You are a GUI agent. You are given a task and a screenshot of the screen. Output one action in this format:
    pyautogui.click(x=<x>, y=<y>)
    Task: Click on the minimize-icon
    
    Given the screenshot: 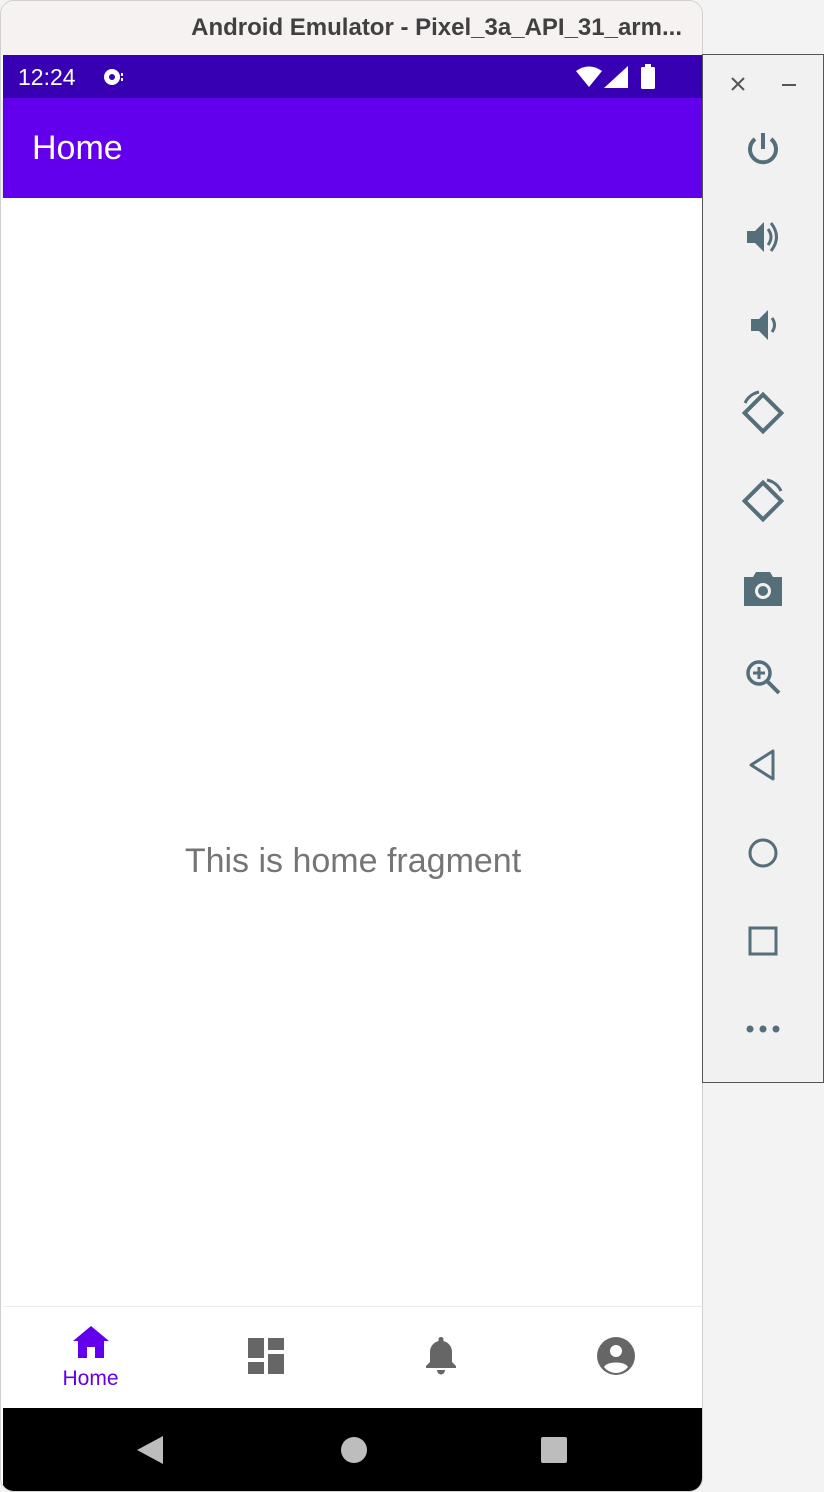 What is the action you would take?
    pyautogui.click(x=789, y=86)
    